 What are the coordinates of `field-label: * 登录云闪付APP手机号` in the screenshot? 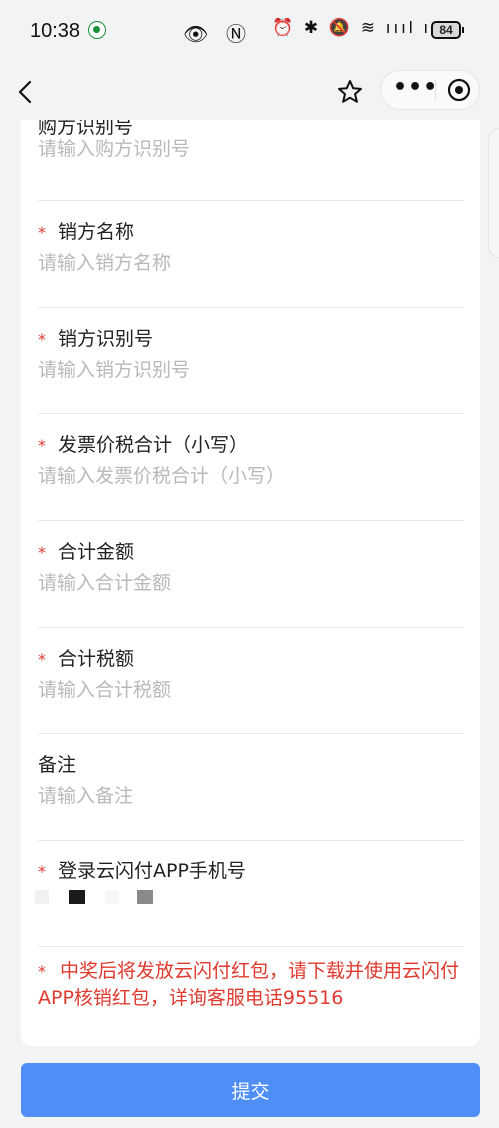 It's located at (142, 869).